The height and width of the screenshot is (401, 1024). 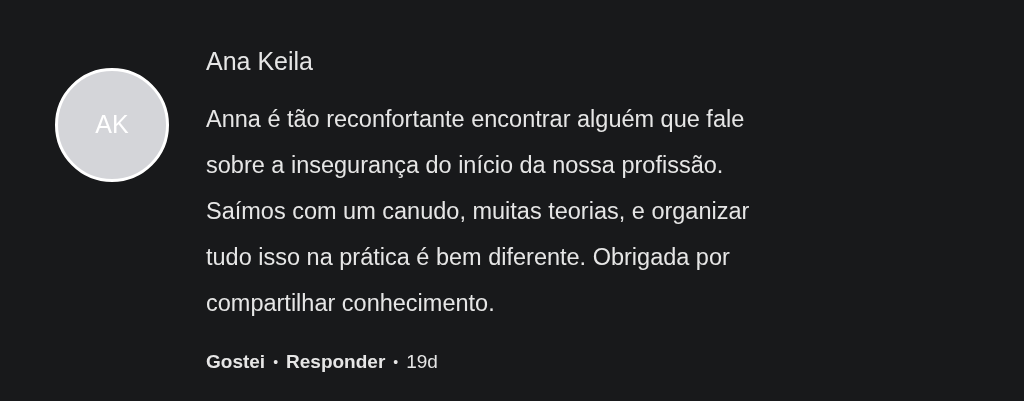 I want to click on action-link: Responder, so click(x=336, y=362).